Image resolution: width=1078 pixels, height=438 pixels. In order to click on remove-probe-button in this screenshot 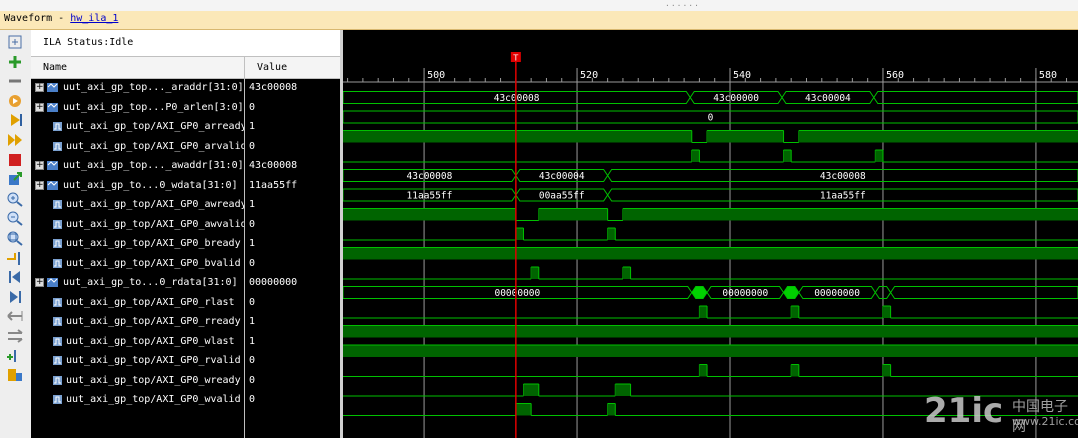, I will do `click(15, 81)`.